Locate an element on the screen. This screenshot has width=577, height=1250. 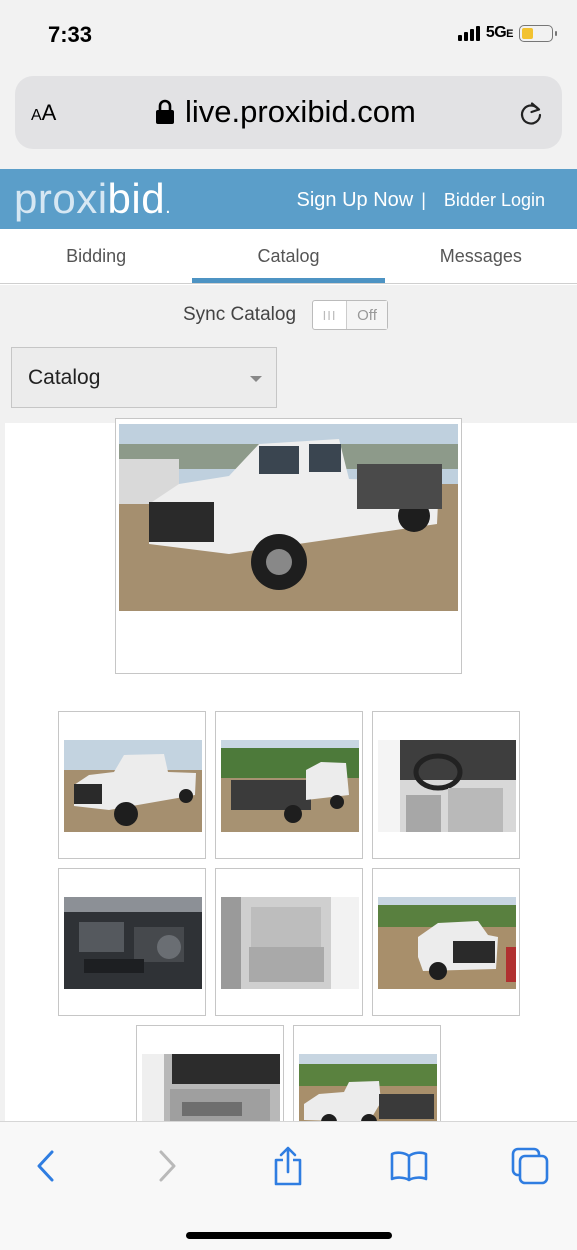
bidder-login-link: Bidder Login is located at coordinates (494, 200).